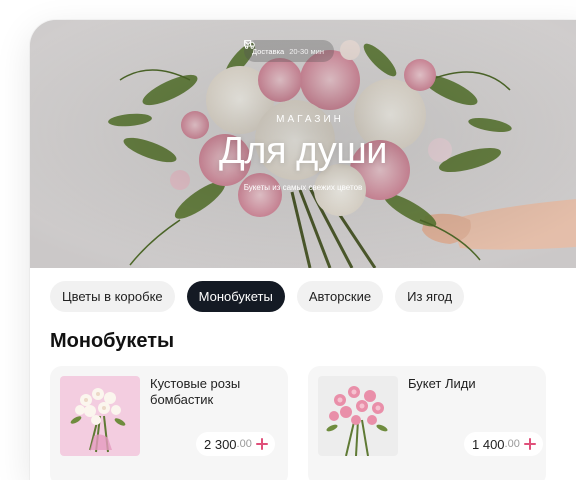 Image resolution: width=576 pixels, height=480 pixels. What do you see at coordinates (112, 341) in the screenshot?
I see `section-title: Монобукеты` at bounding box center [112, 341].